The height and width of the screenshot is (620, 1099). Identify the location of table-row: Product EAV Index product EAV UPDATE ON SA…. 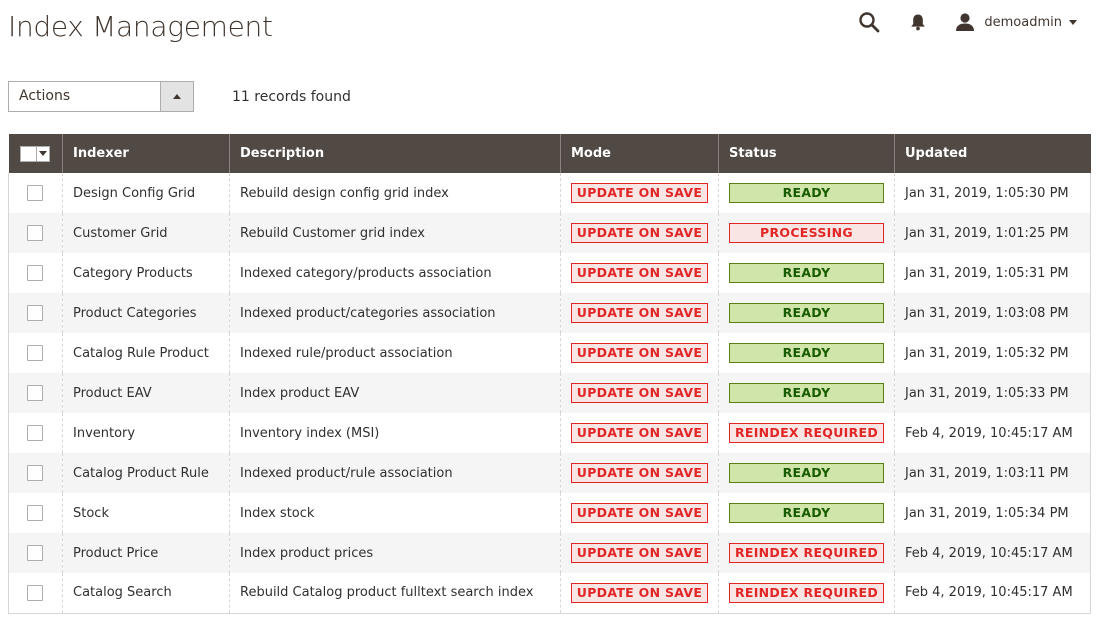
(549, 393).